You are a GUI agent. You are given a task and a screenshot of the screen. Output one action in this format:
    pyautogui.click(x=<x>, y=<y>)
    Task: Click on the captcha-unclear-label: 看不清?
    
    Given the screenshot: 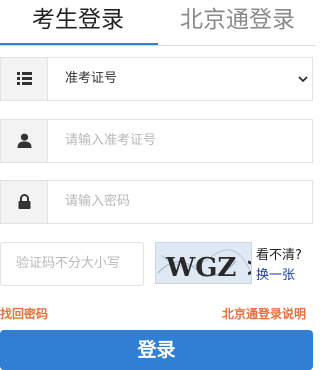 What is the action you would take?
    pyautogui.click(x=279, y=255)
    